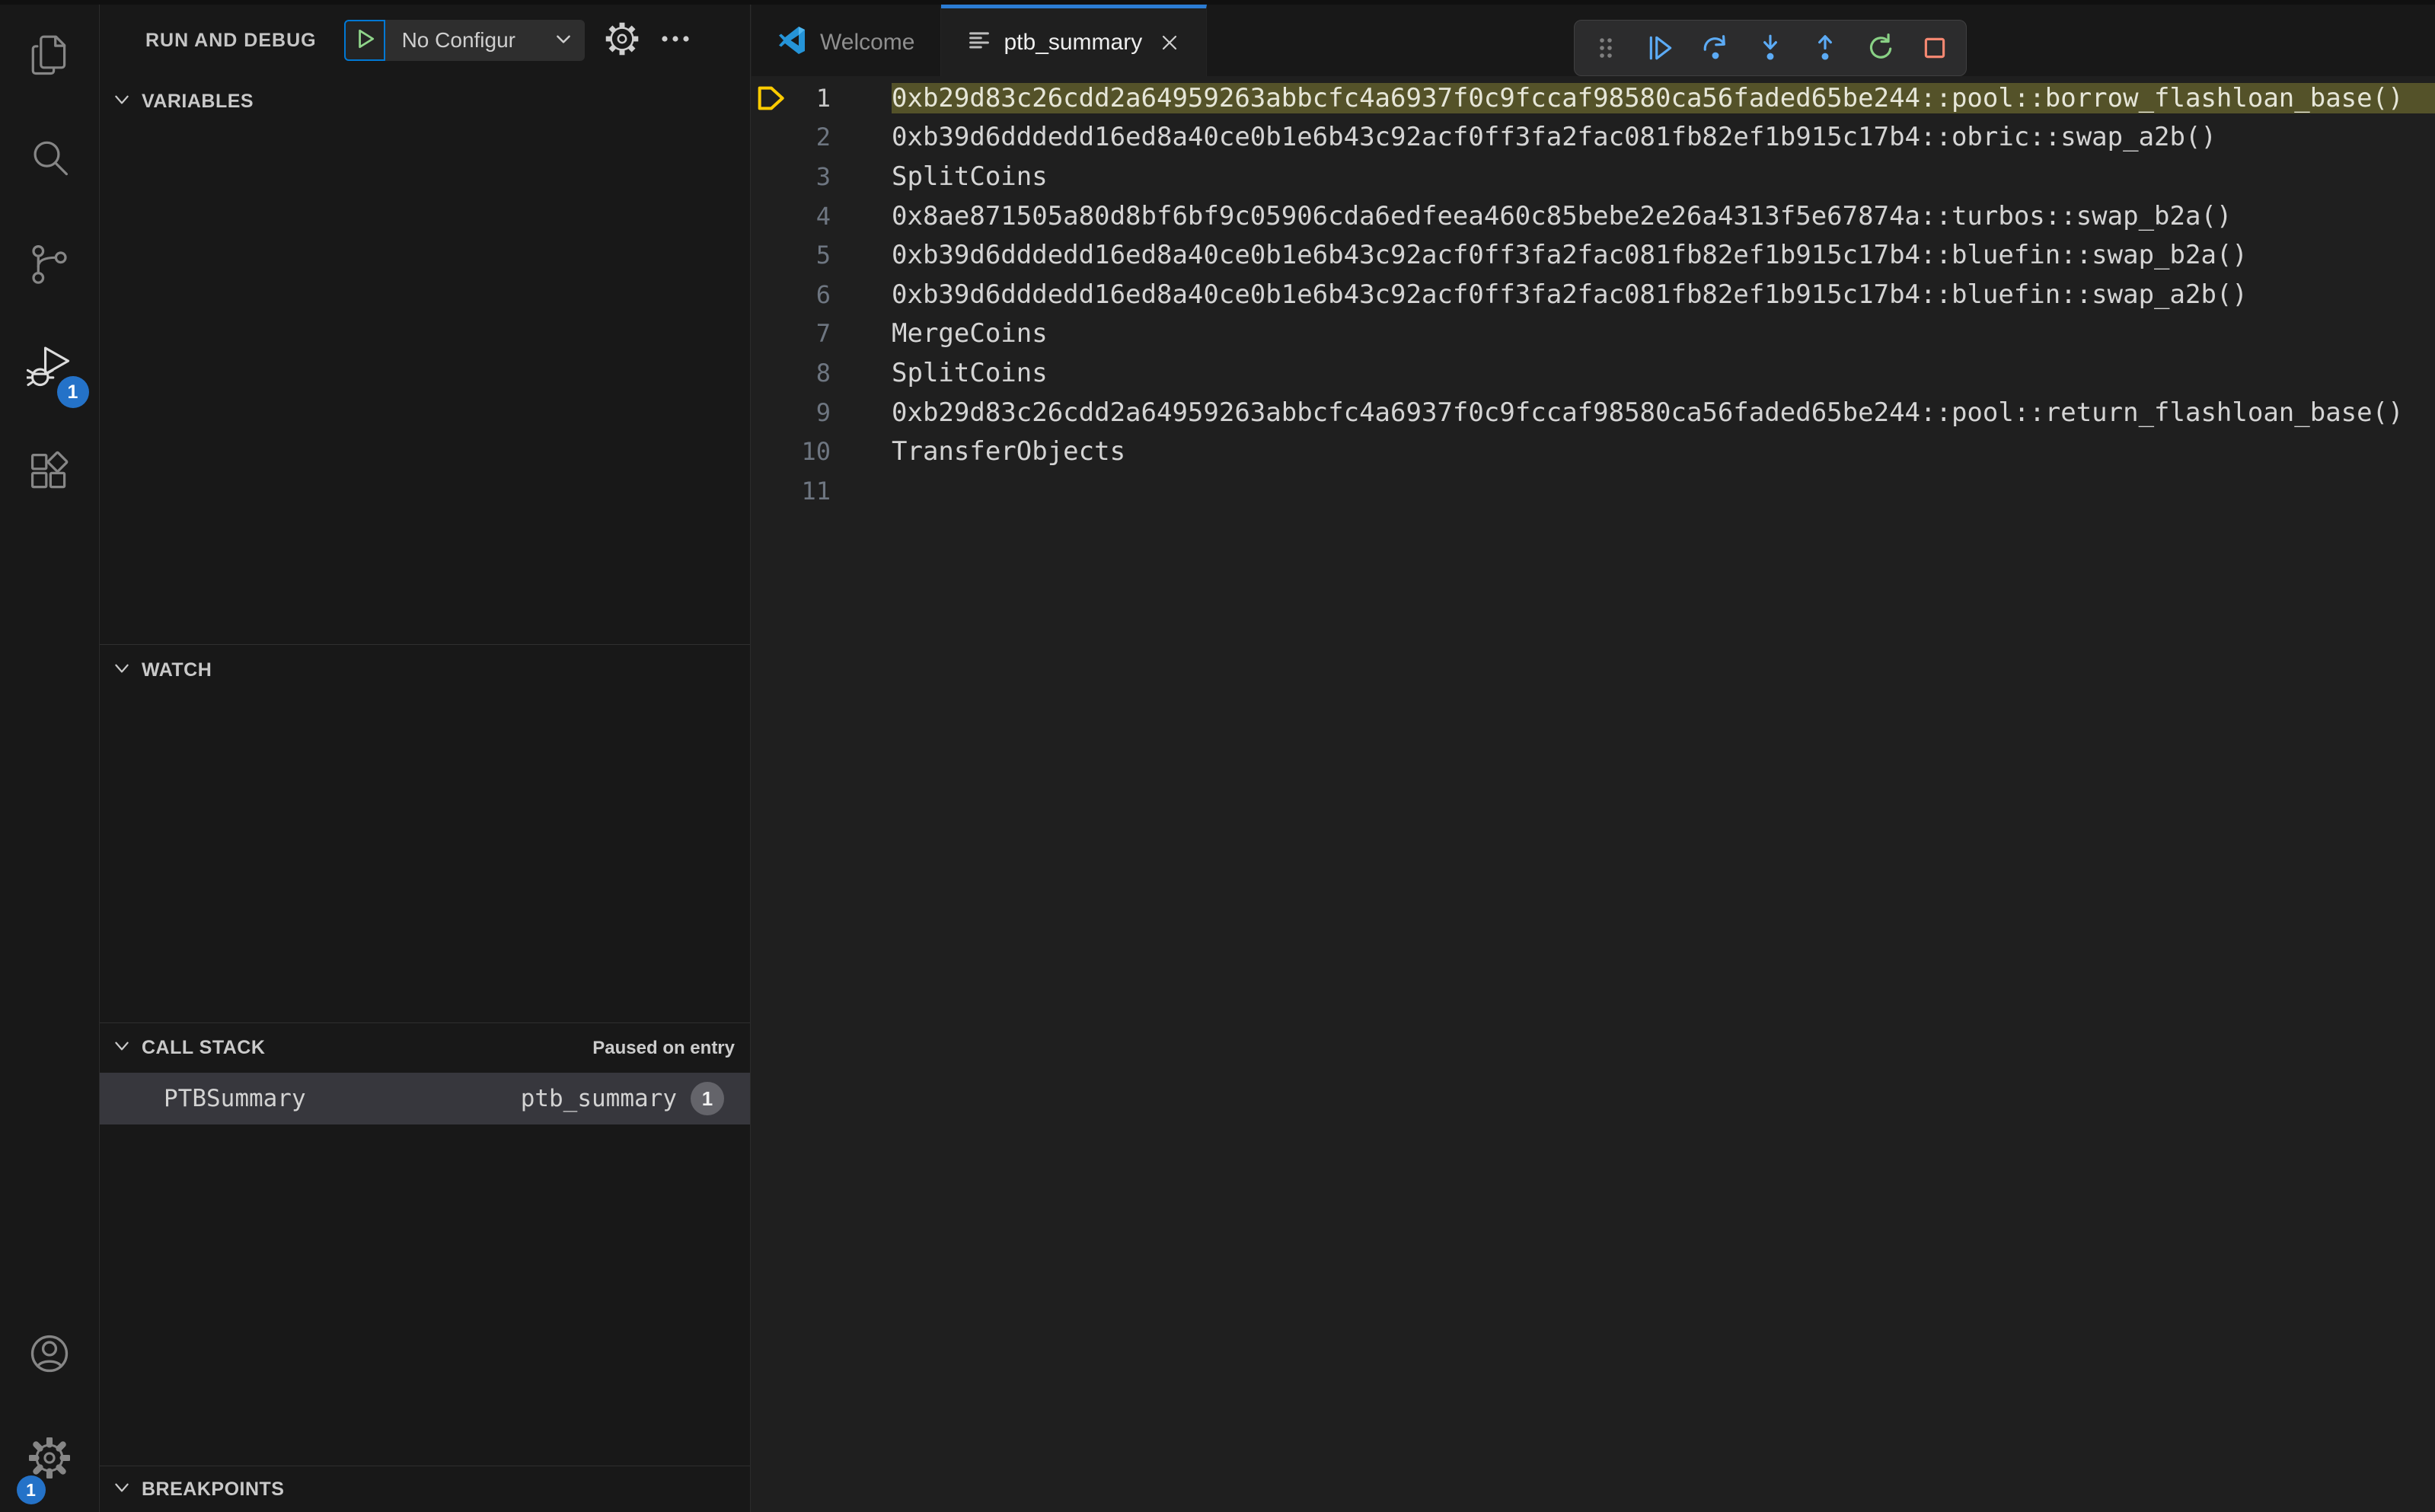  What do you see at coordinates (812, 176) in the screenshot?
I see `line-number: 3` at bounding box center [812, 176].